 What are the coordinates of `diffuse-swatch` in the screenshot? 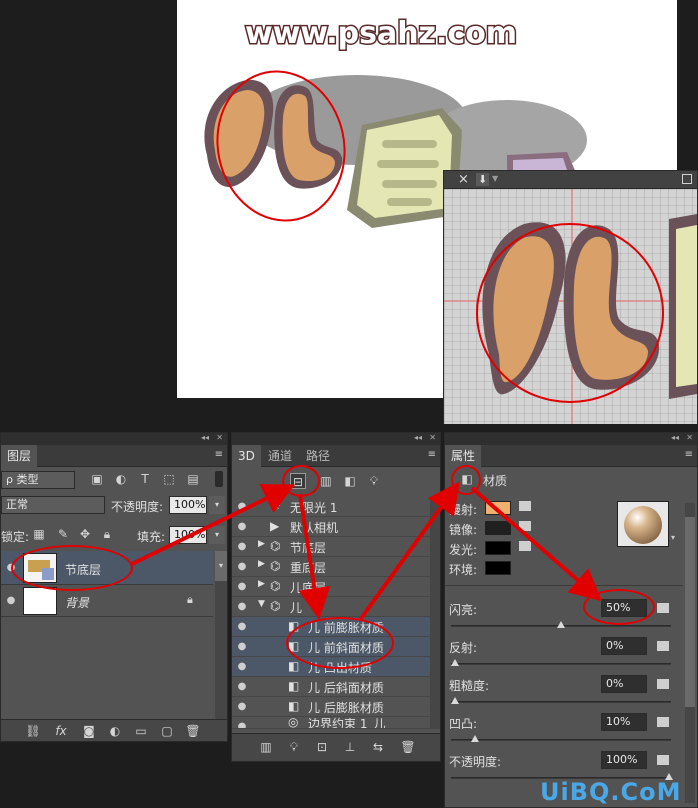 It's located at (498, 508).